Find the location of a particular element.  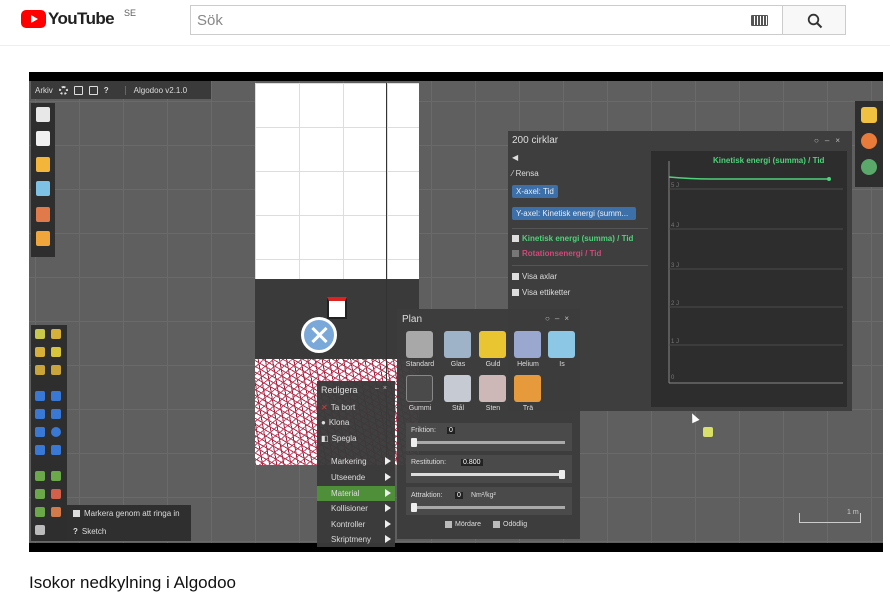

open-folder-icon is located at coordinates (43, 164).